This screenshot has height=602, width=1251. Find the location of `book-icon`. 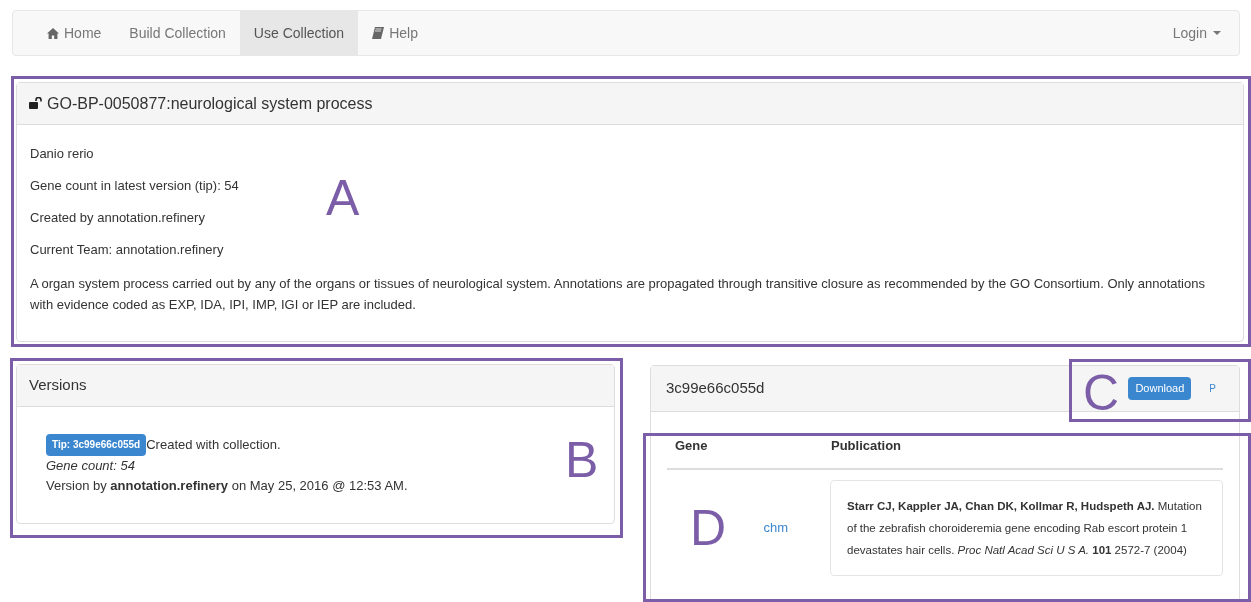

book-icon is located at coordinates (378, 33).